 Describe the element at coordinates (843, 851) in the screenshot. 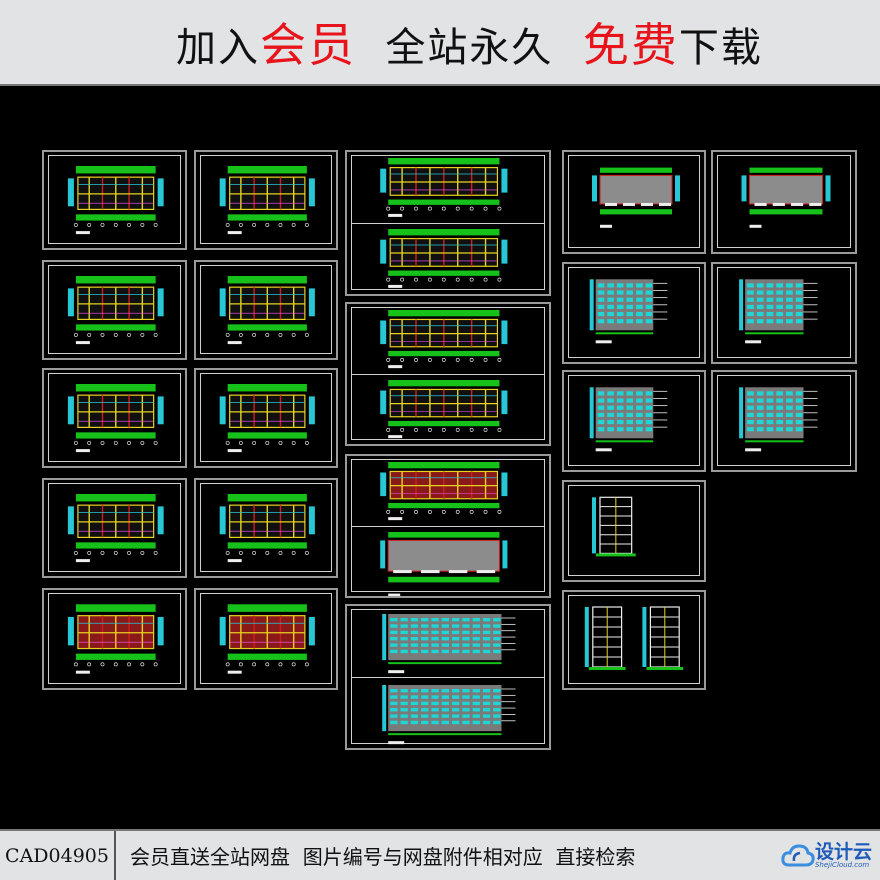

I see `logo-name: 设计云` at that location.